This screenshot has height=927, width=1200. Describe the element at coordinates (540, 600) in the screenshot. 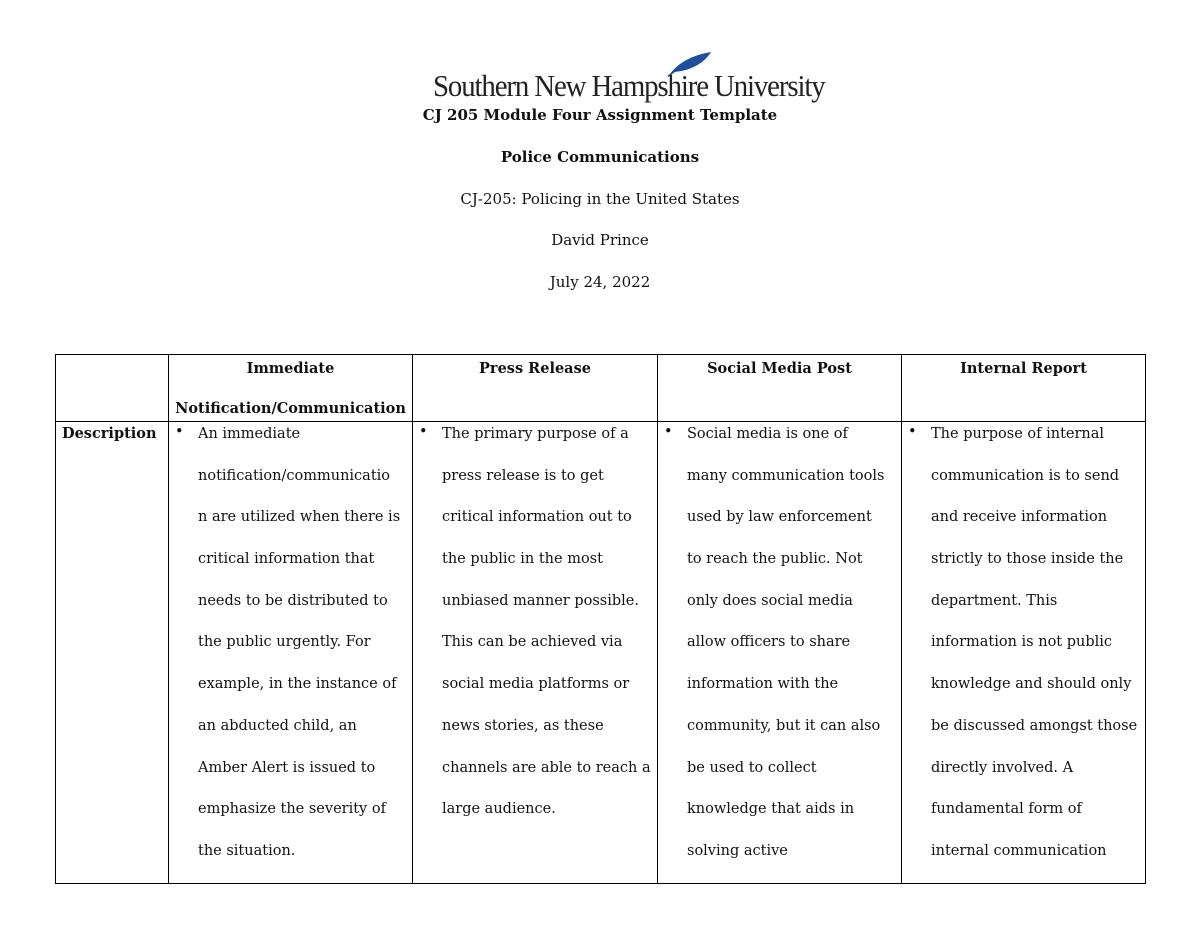

I see `cell-text-line: unbiased manner possible.` at that location.